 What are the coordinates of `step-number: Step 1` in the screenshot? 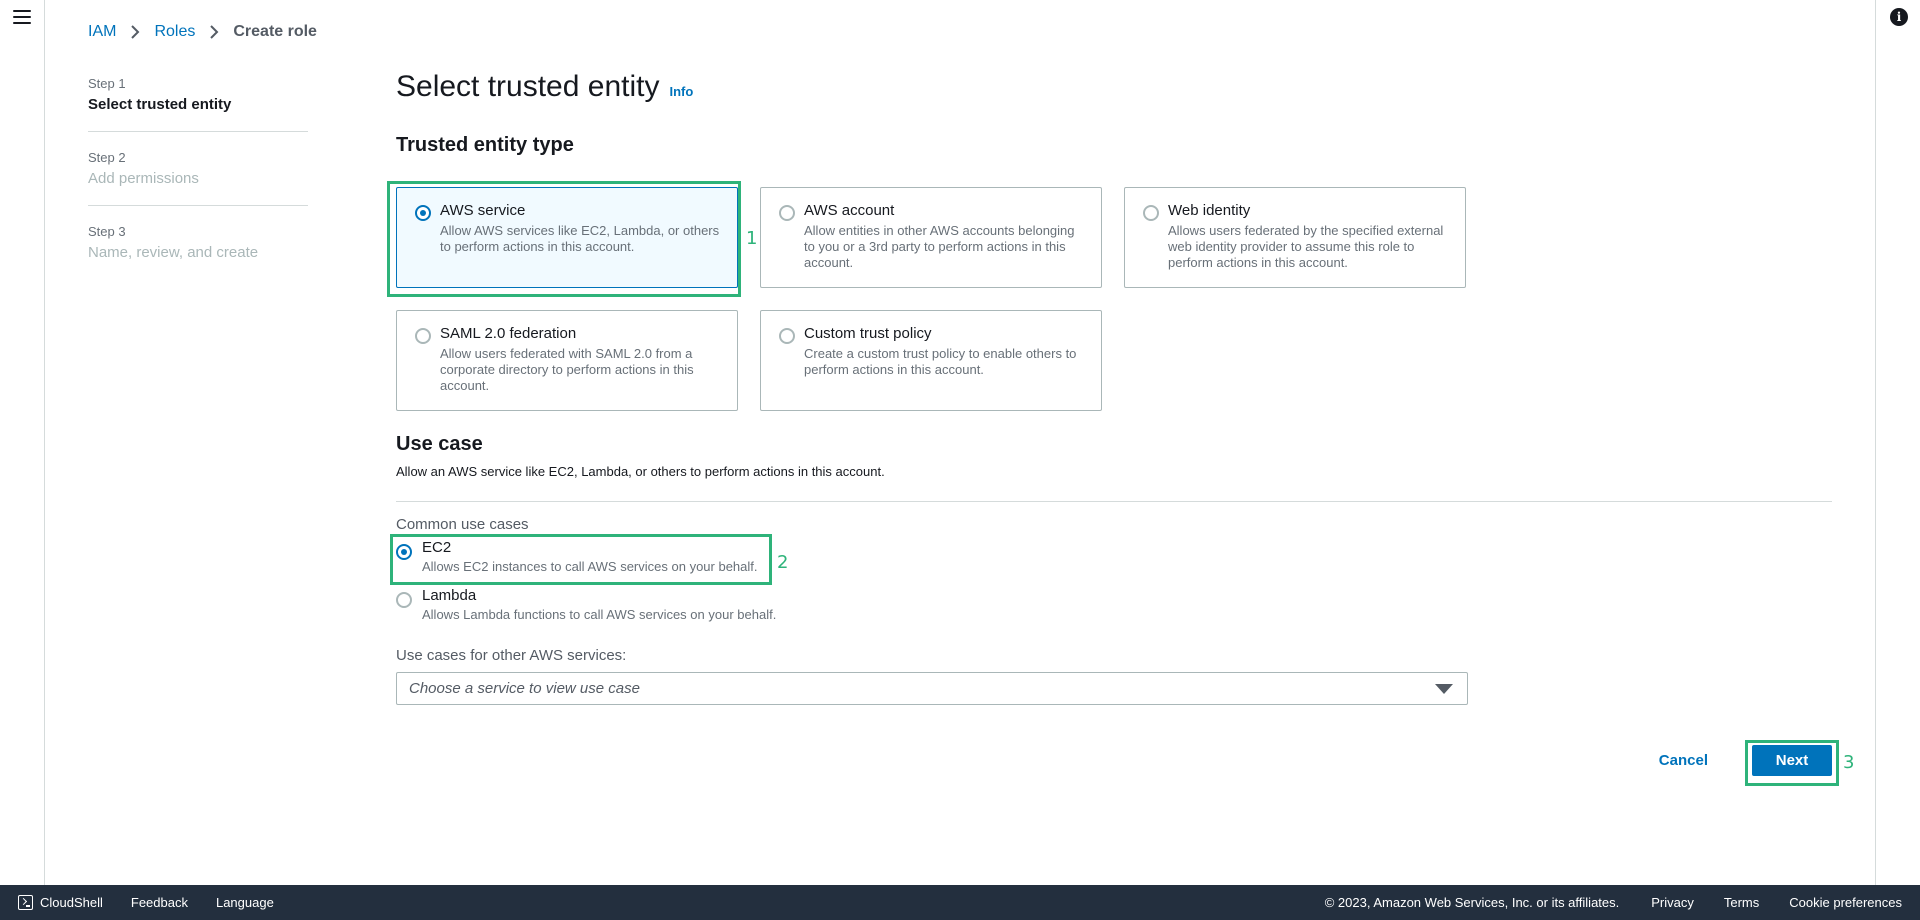 It's located at (107, 83).